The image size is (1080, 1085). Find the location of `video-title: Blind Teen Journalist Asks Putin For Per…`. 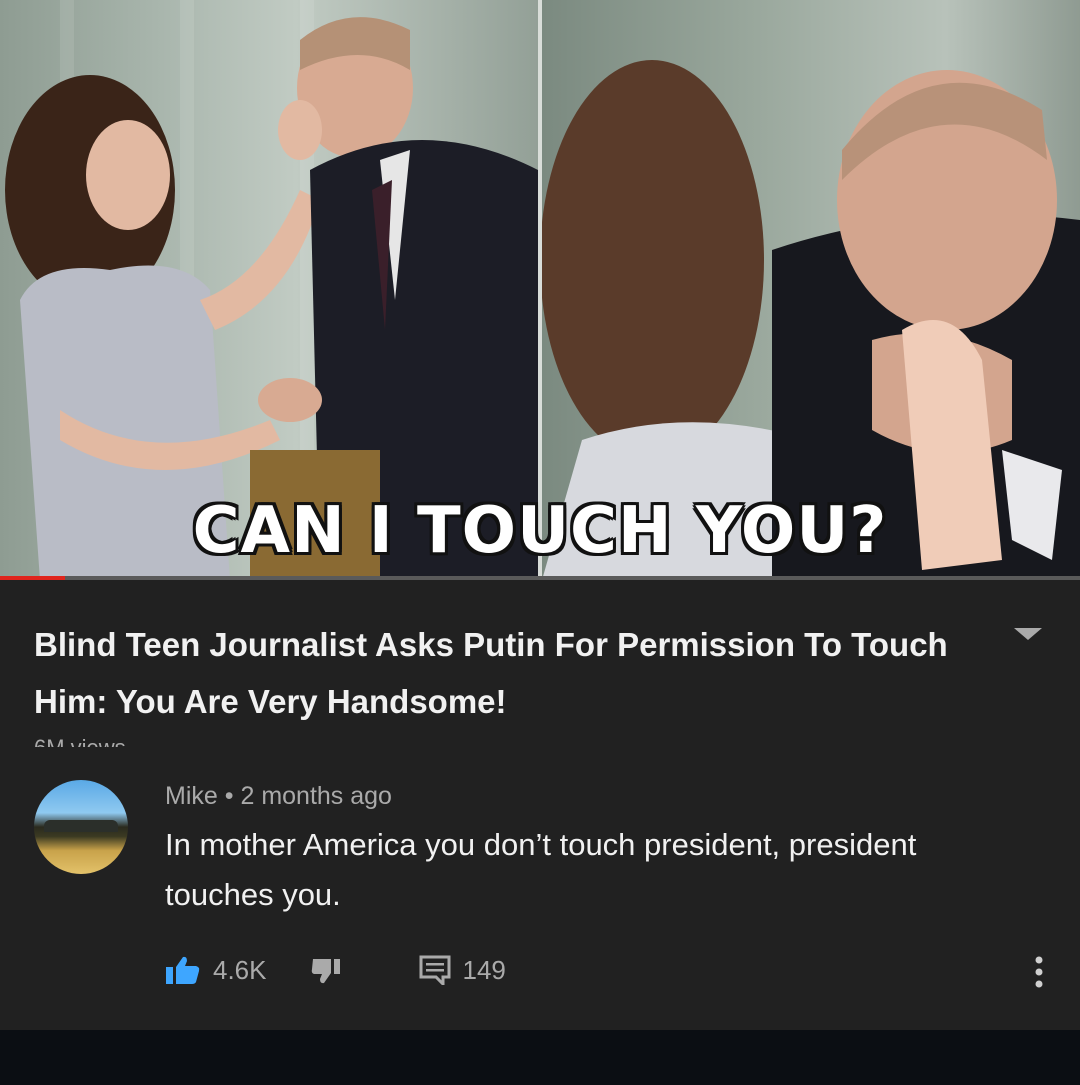

video-title: Blind Teen Journalist Asks Putin For Per… is located at coordinates (491, 673).